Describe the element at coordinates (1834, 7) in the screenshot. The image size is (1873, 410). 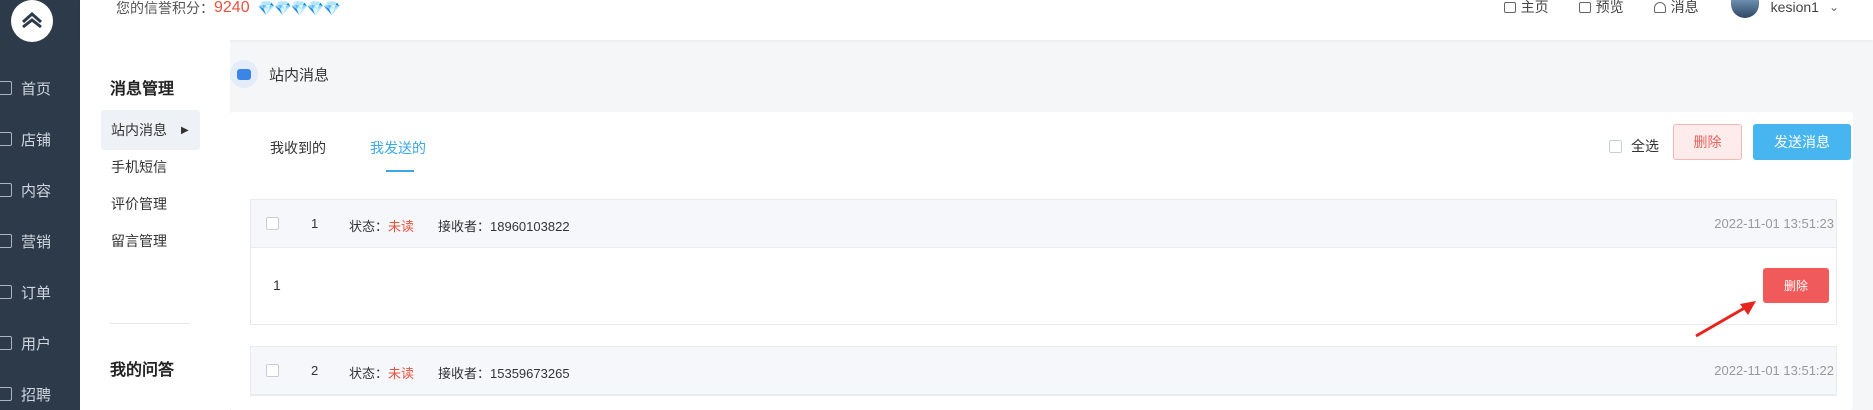
I see `chevron-down-icon: ⌄` at that location.